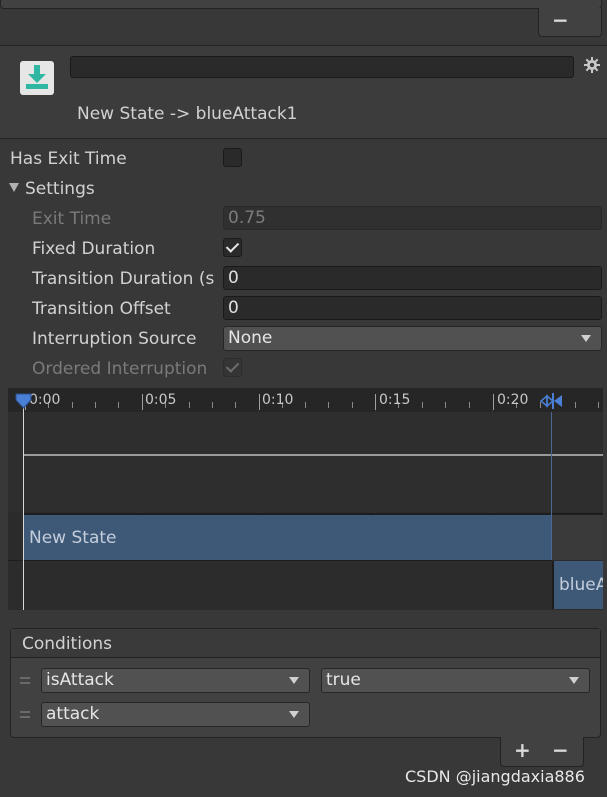 This screenshot has height=797, width=607. Describe the element at coordinates (412, 218) in the screenshot. I see `exit-time-field: 0.75` at that location.